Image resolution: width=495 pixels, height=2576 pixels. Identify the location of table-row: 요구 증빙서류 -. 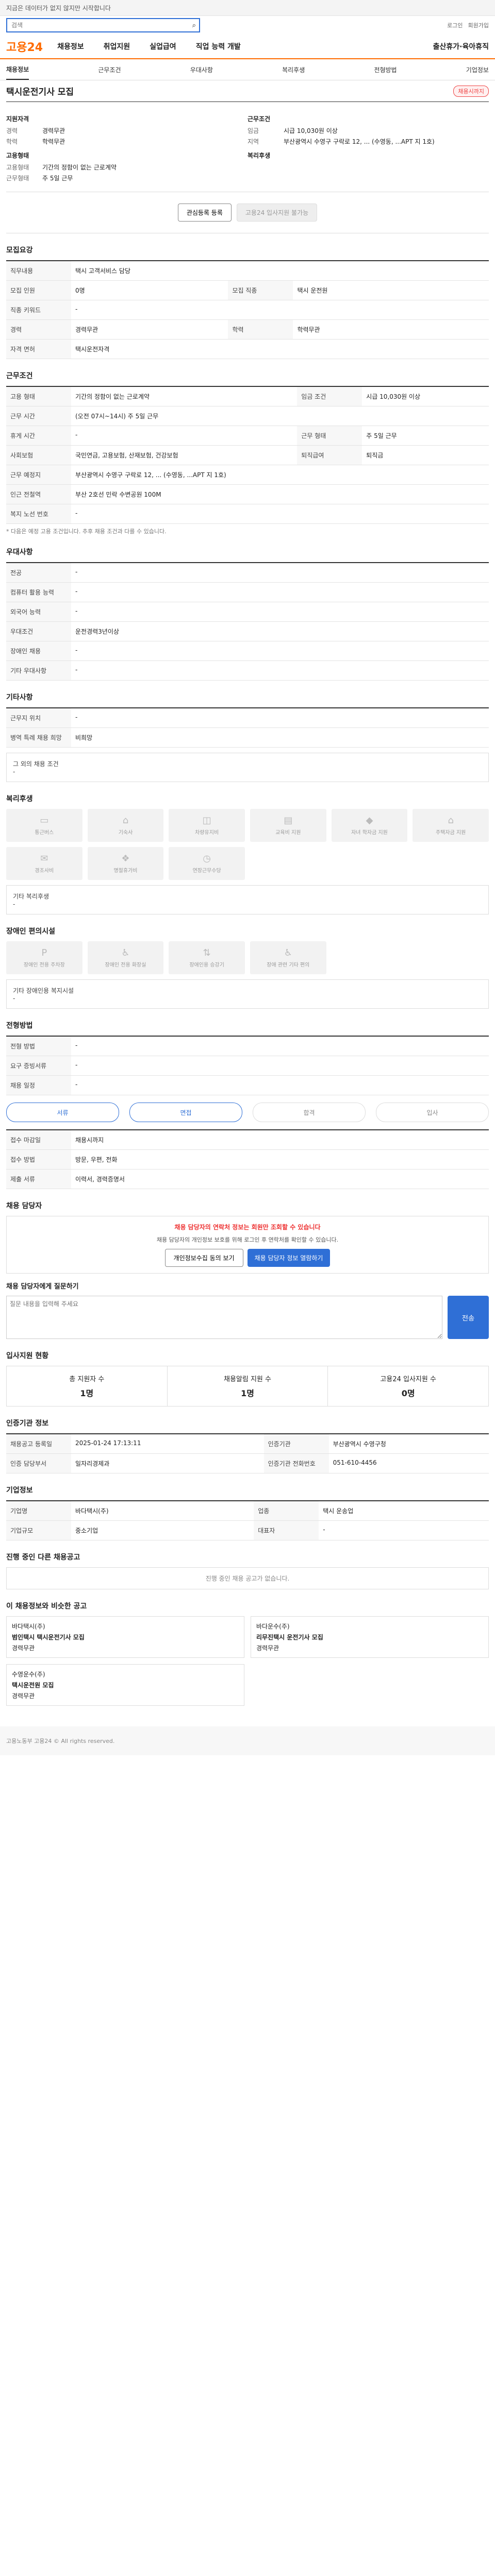
(247, 1066).